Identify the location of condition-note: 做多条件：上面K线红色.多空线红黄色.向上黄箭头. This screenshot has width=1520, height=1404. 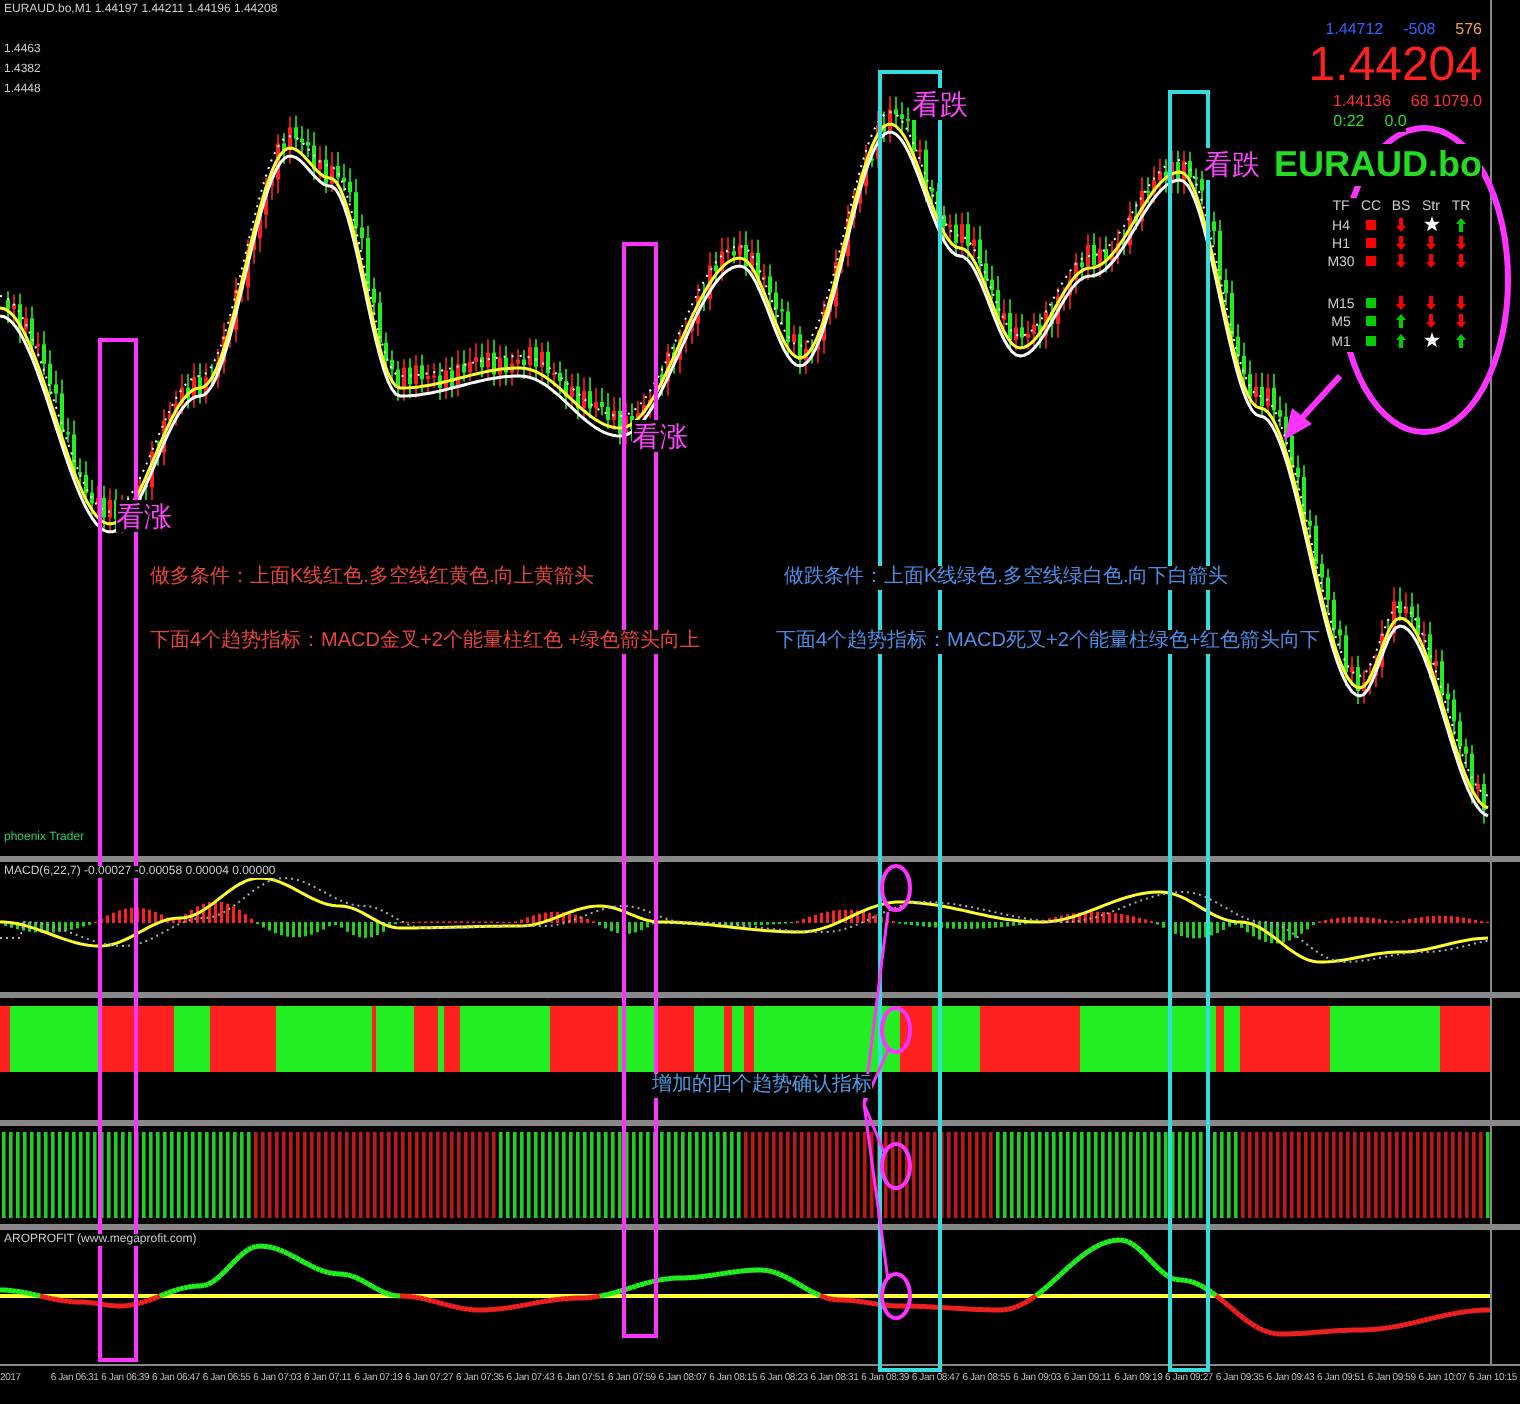
(372, 577).